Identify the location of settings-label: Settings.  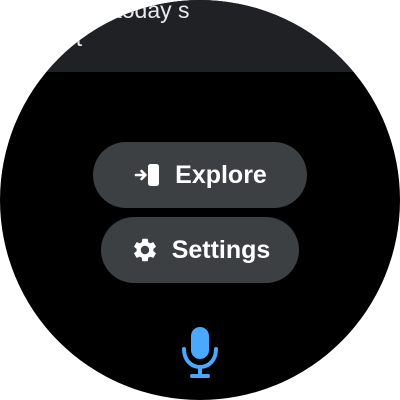
(221, 249).